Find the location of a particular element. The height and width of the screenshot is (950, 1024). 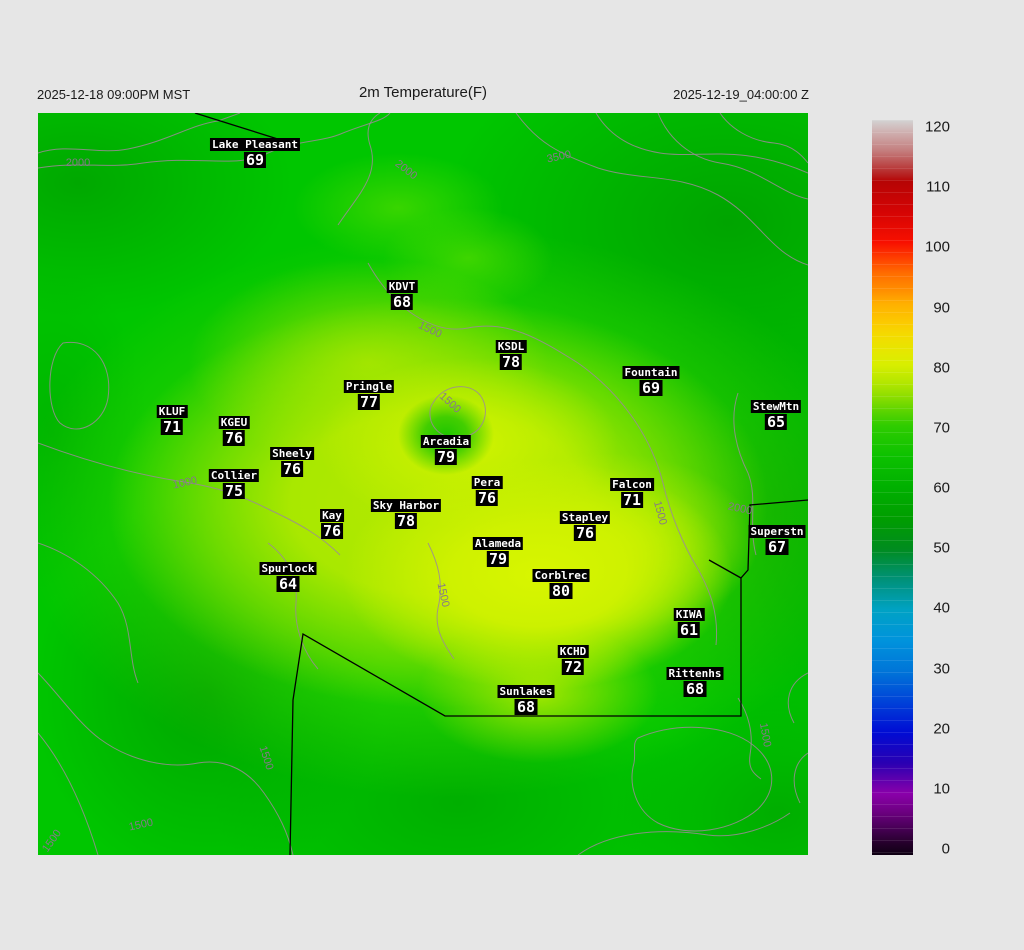

station-name-label: KIWA is located at coordinates (689, 614).